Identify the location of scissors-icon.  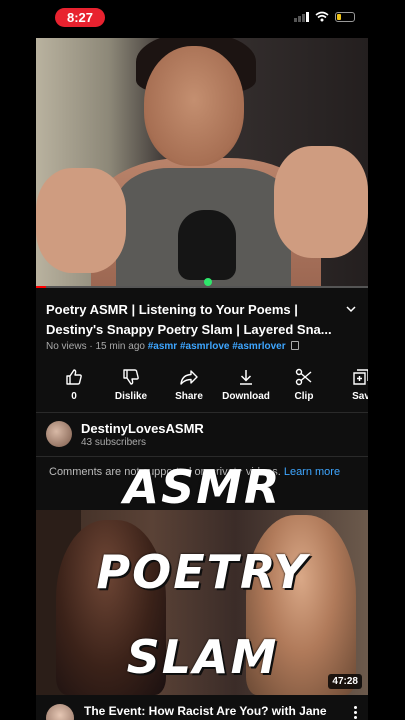
(303, 377).